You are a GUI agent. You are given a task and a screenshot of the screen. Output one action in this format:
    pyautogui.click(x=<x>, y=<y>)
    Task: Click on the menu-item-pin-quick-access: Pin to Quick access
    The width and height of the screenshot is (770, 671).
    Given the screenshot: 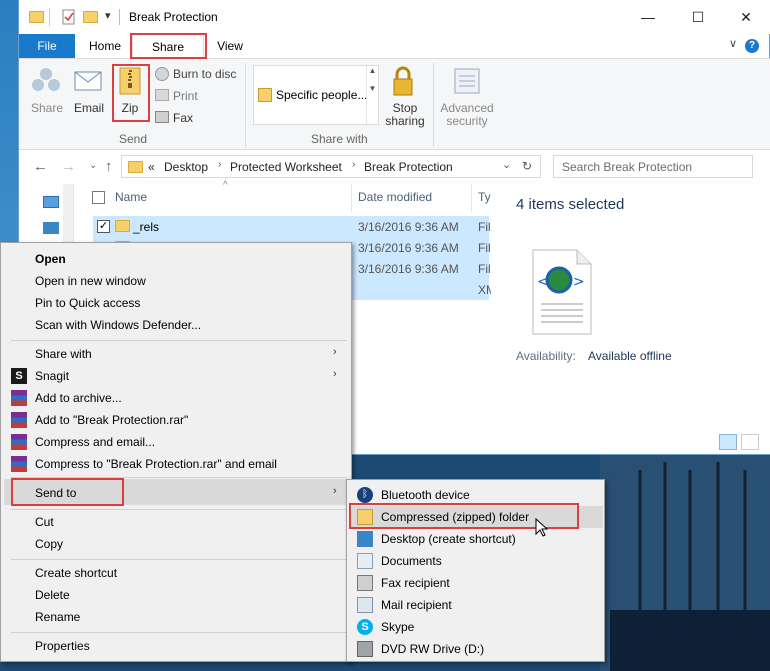 What is the action you would take?
    pyautogui.click(x=87, y=303)
    